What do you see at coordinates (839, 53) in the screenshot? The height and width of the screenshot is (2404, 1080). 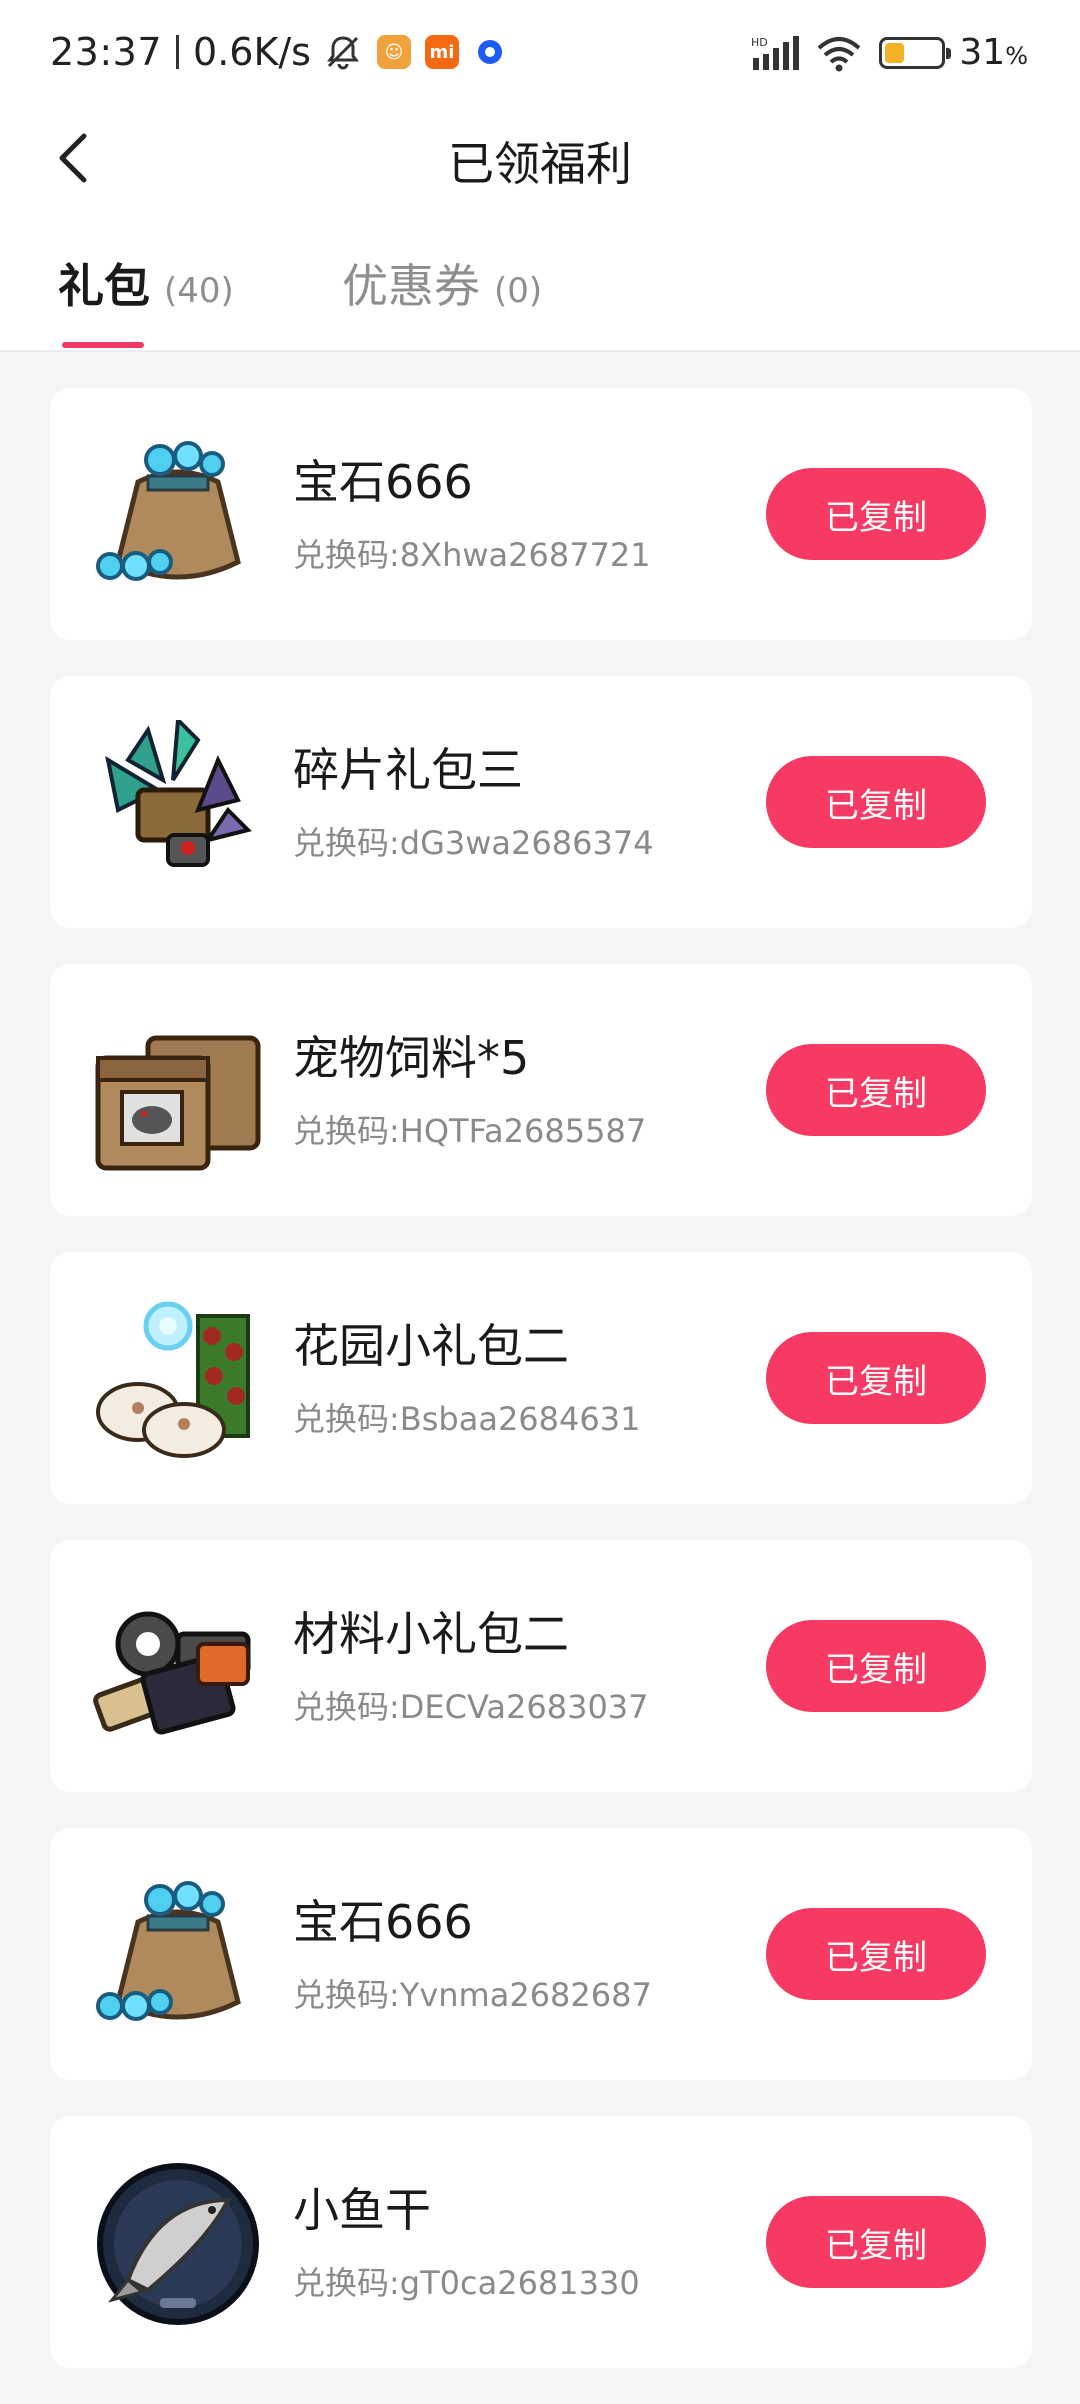 I see `wifi-icon` at bounding box center [839, 53].